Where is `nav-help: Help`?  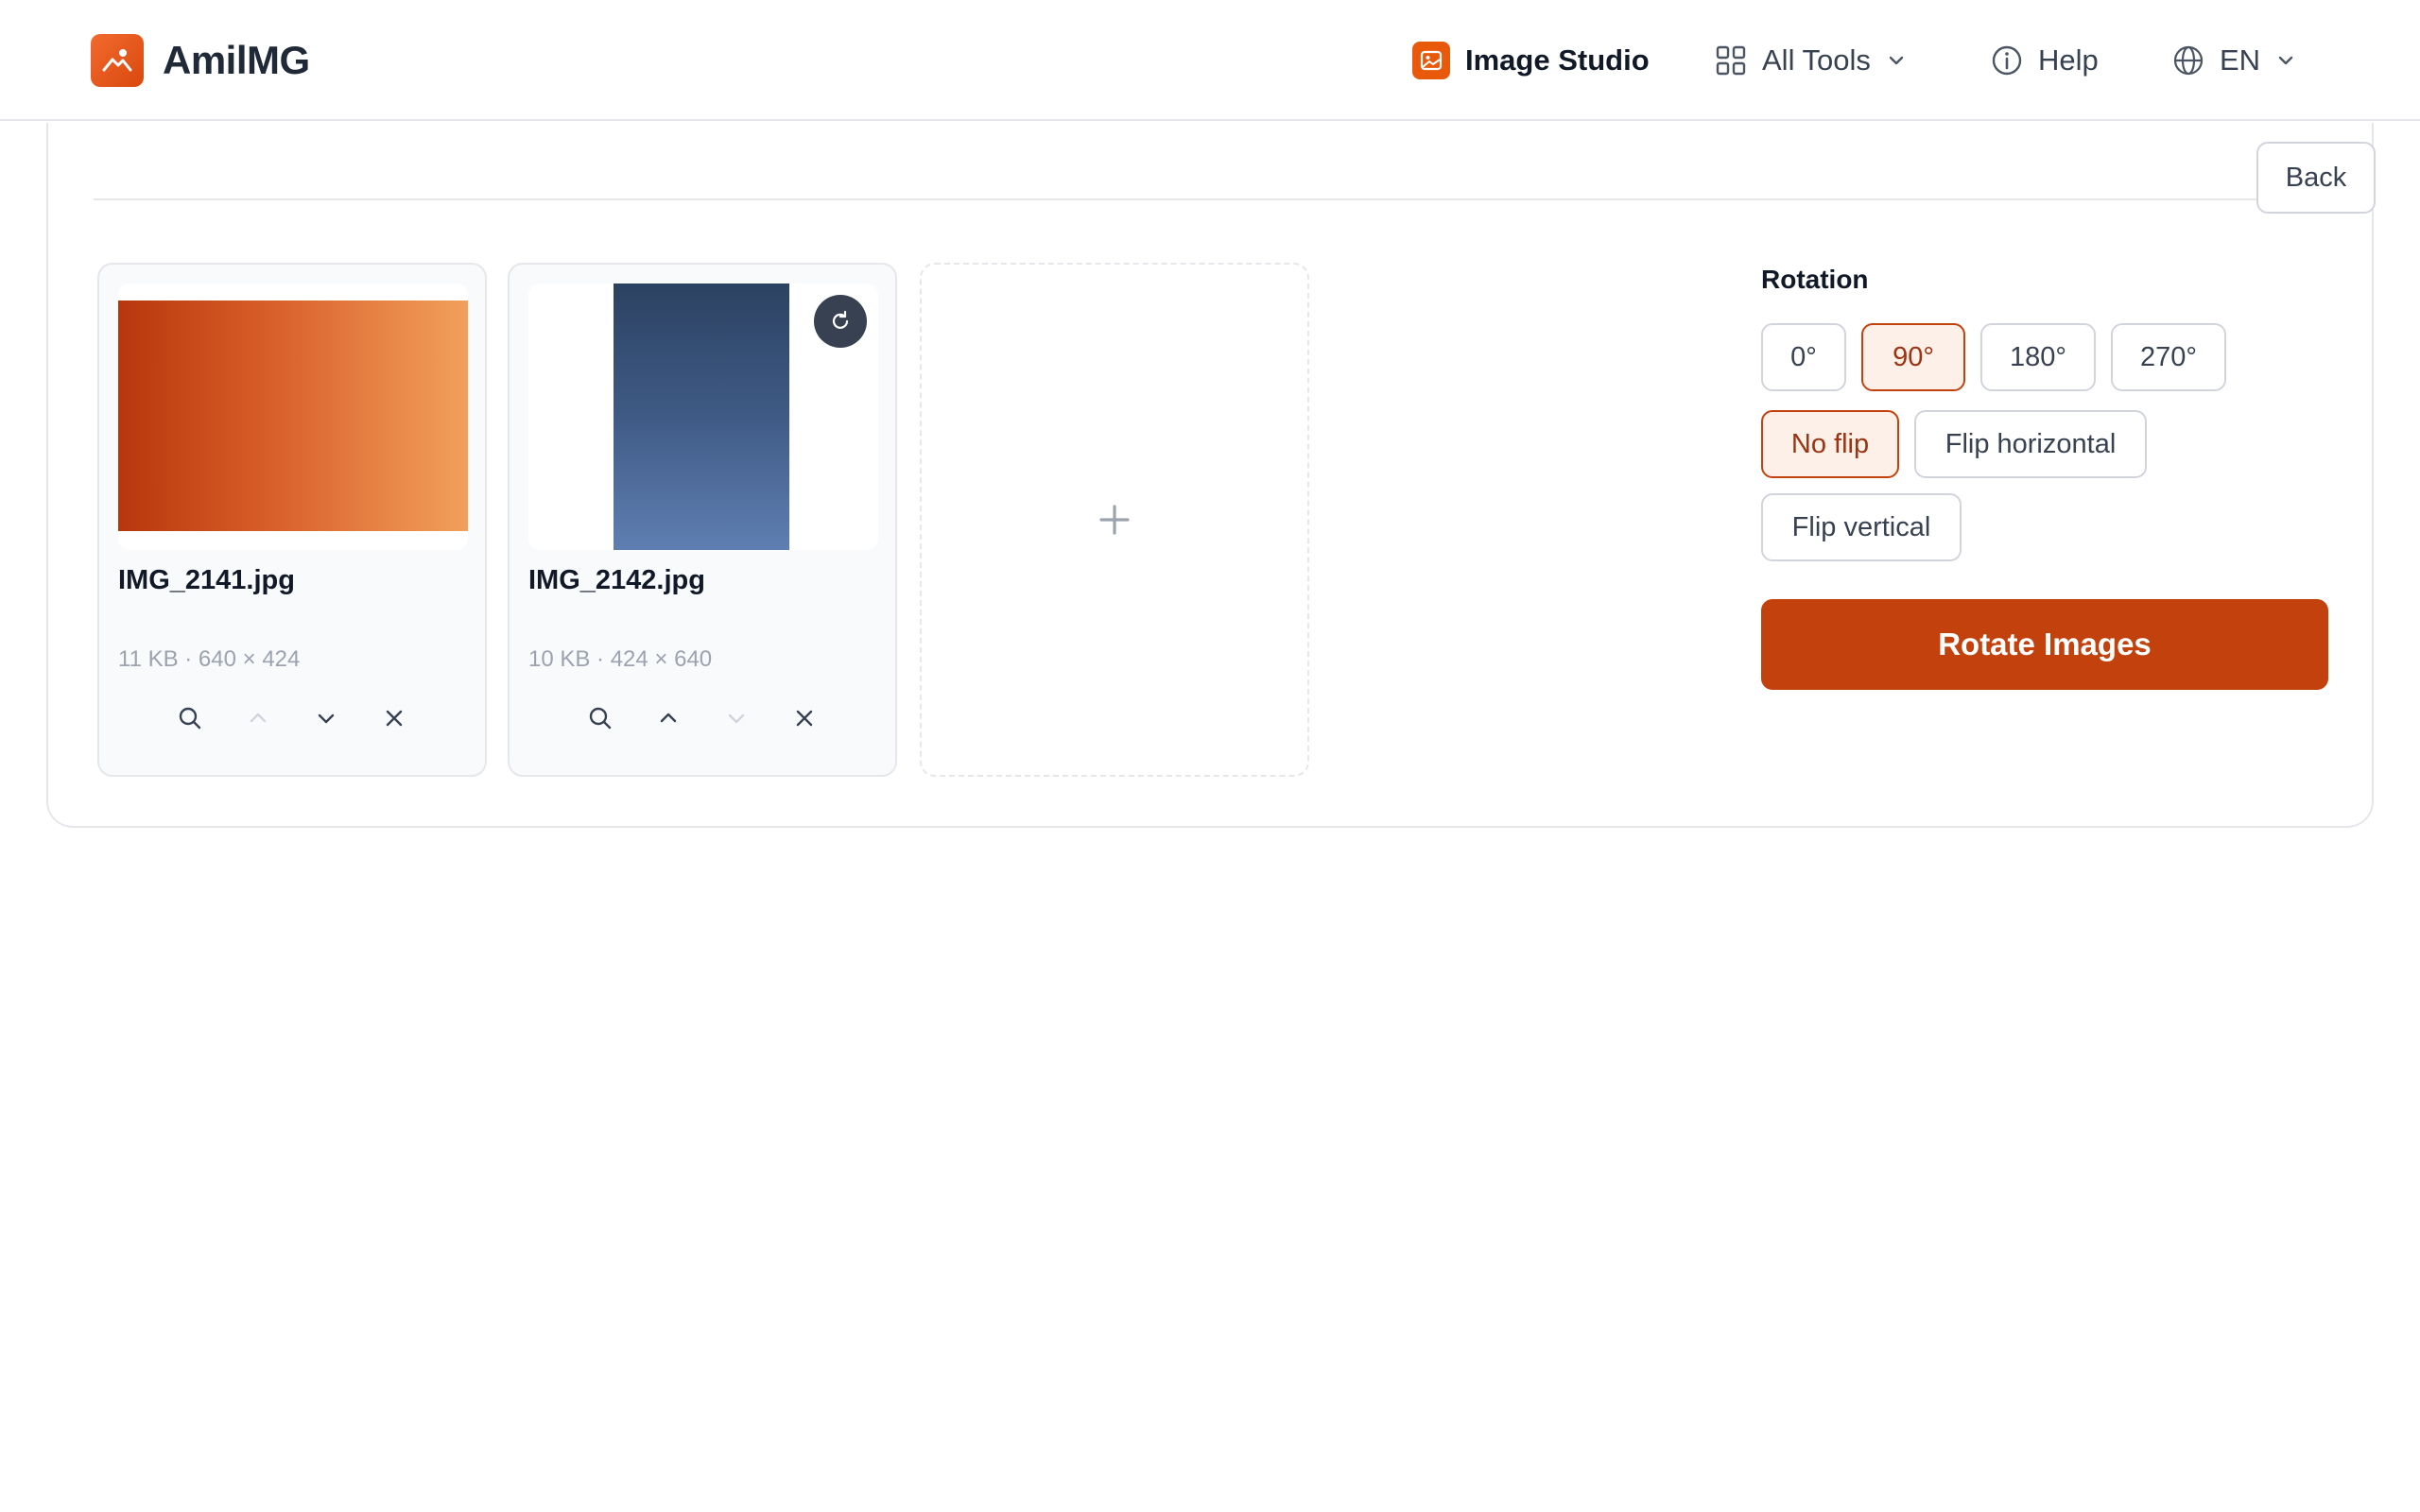
nav-help: Help is located at coordinates (2045, 60).